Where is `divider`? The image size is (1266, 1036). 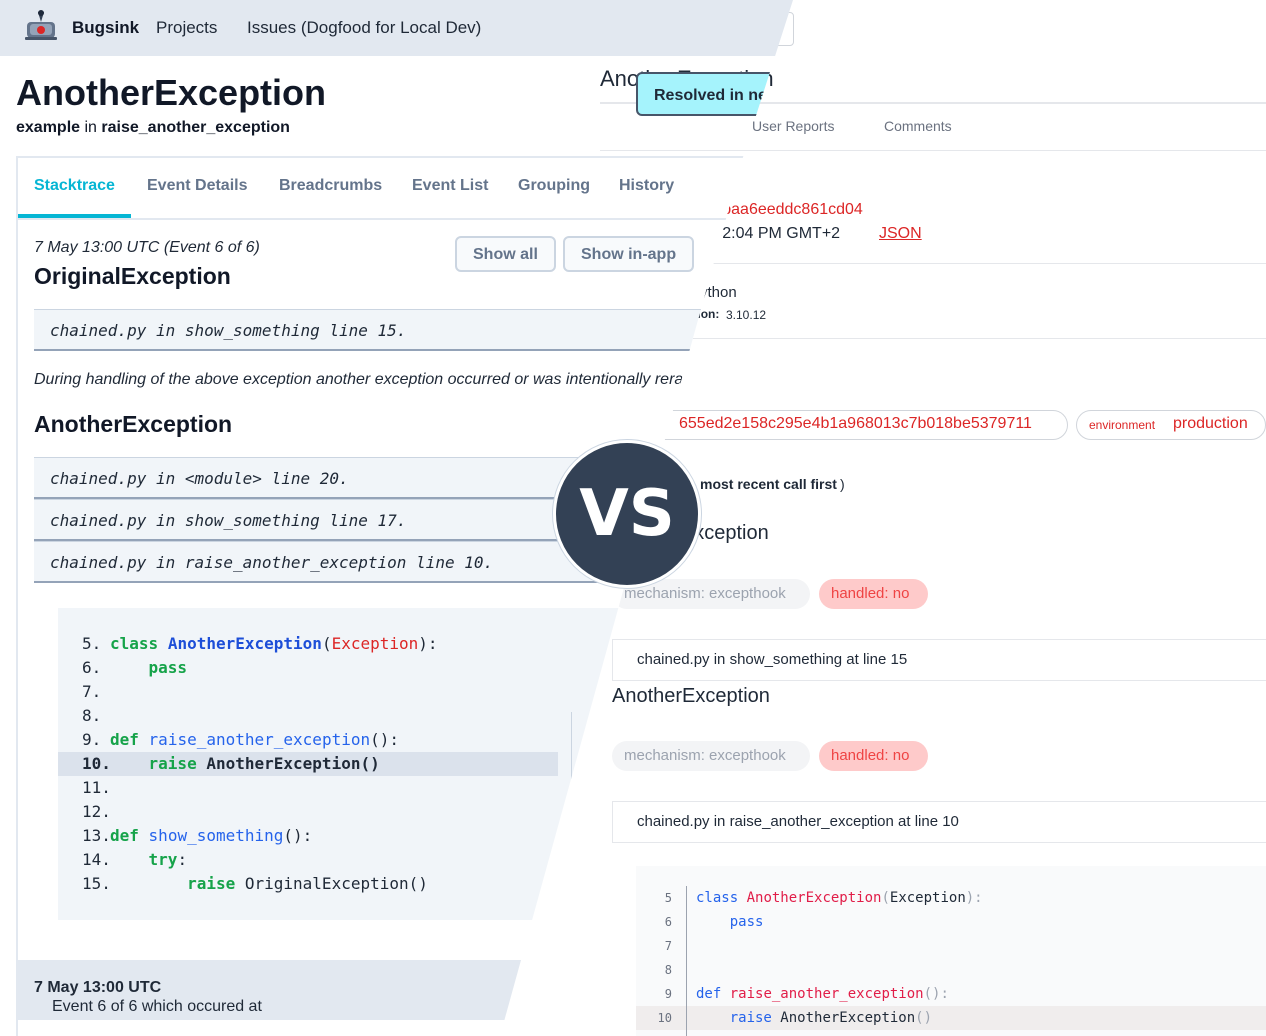 divider is located at coordinates (933, 338).